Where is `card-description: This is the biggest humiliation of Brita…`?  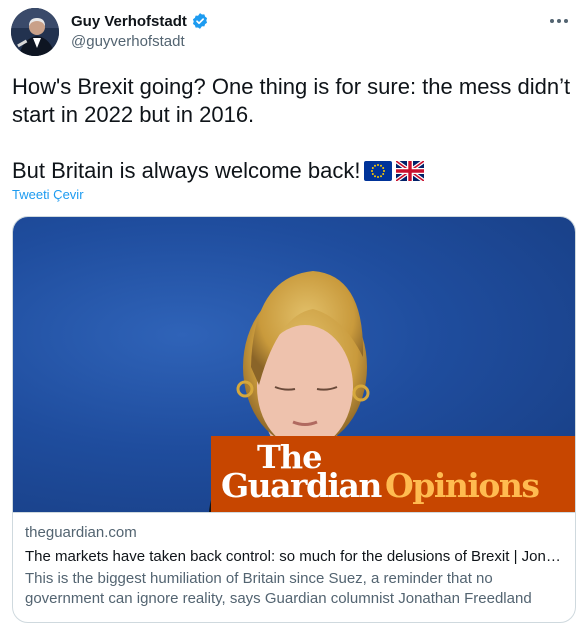 card-description: This is the biggest humiliation of Brita… is located at coordinates (278, 588).